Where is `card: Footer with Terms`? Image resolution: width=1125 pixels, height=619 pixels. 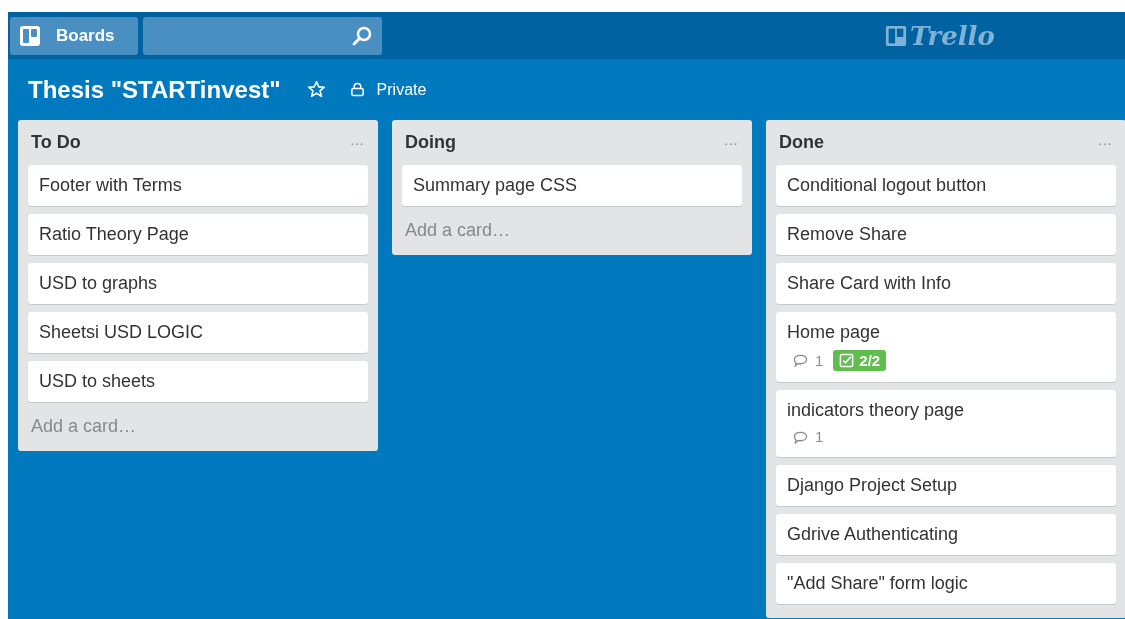
card: Footer with Terms is located at coordinates (198, 185).